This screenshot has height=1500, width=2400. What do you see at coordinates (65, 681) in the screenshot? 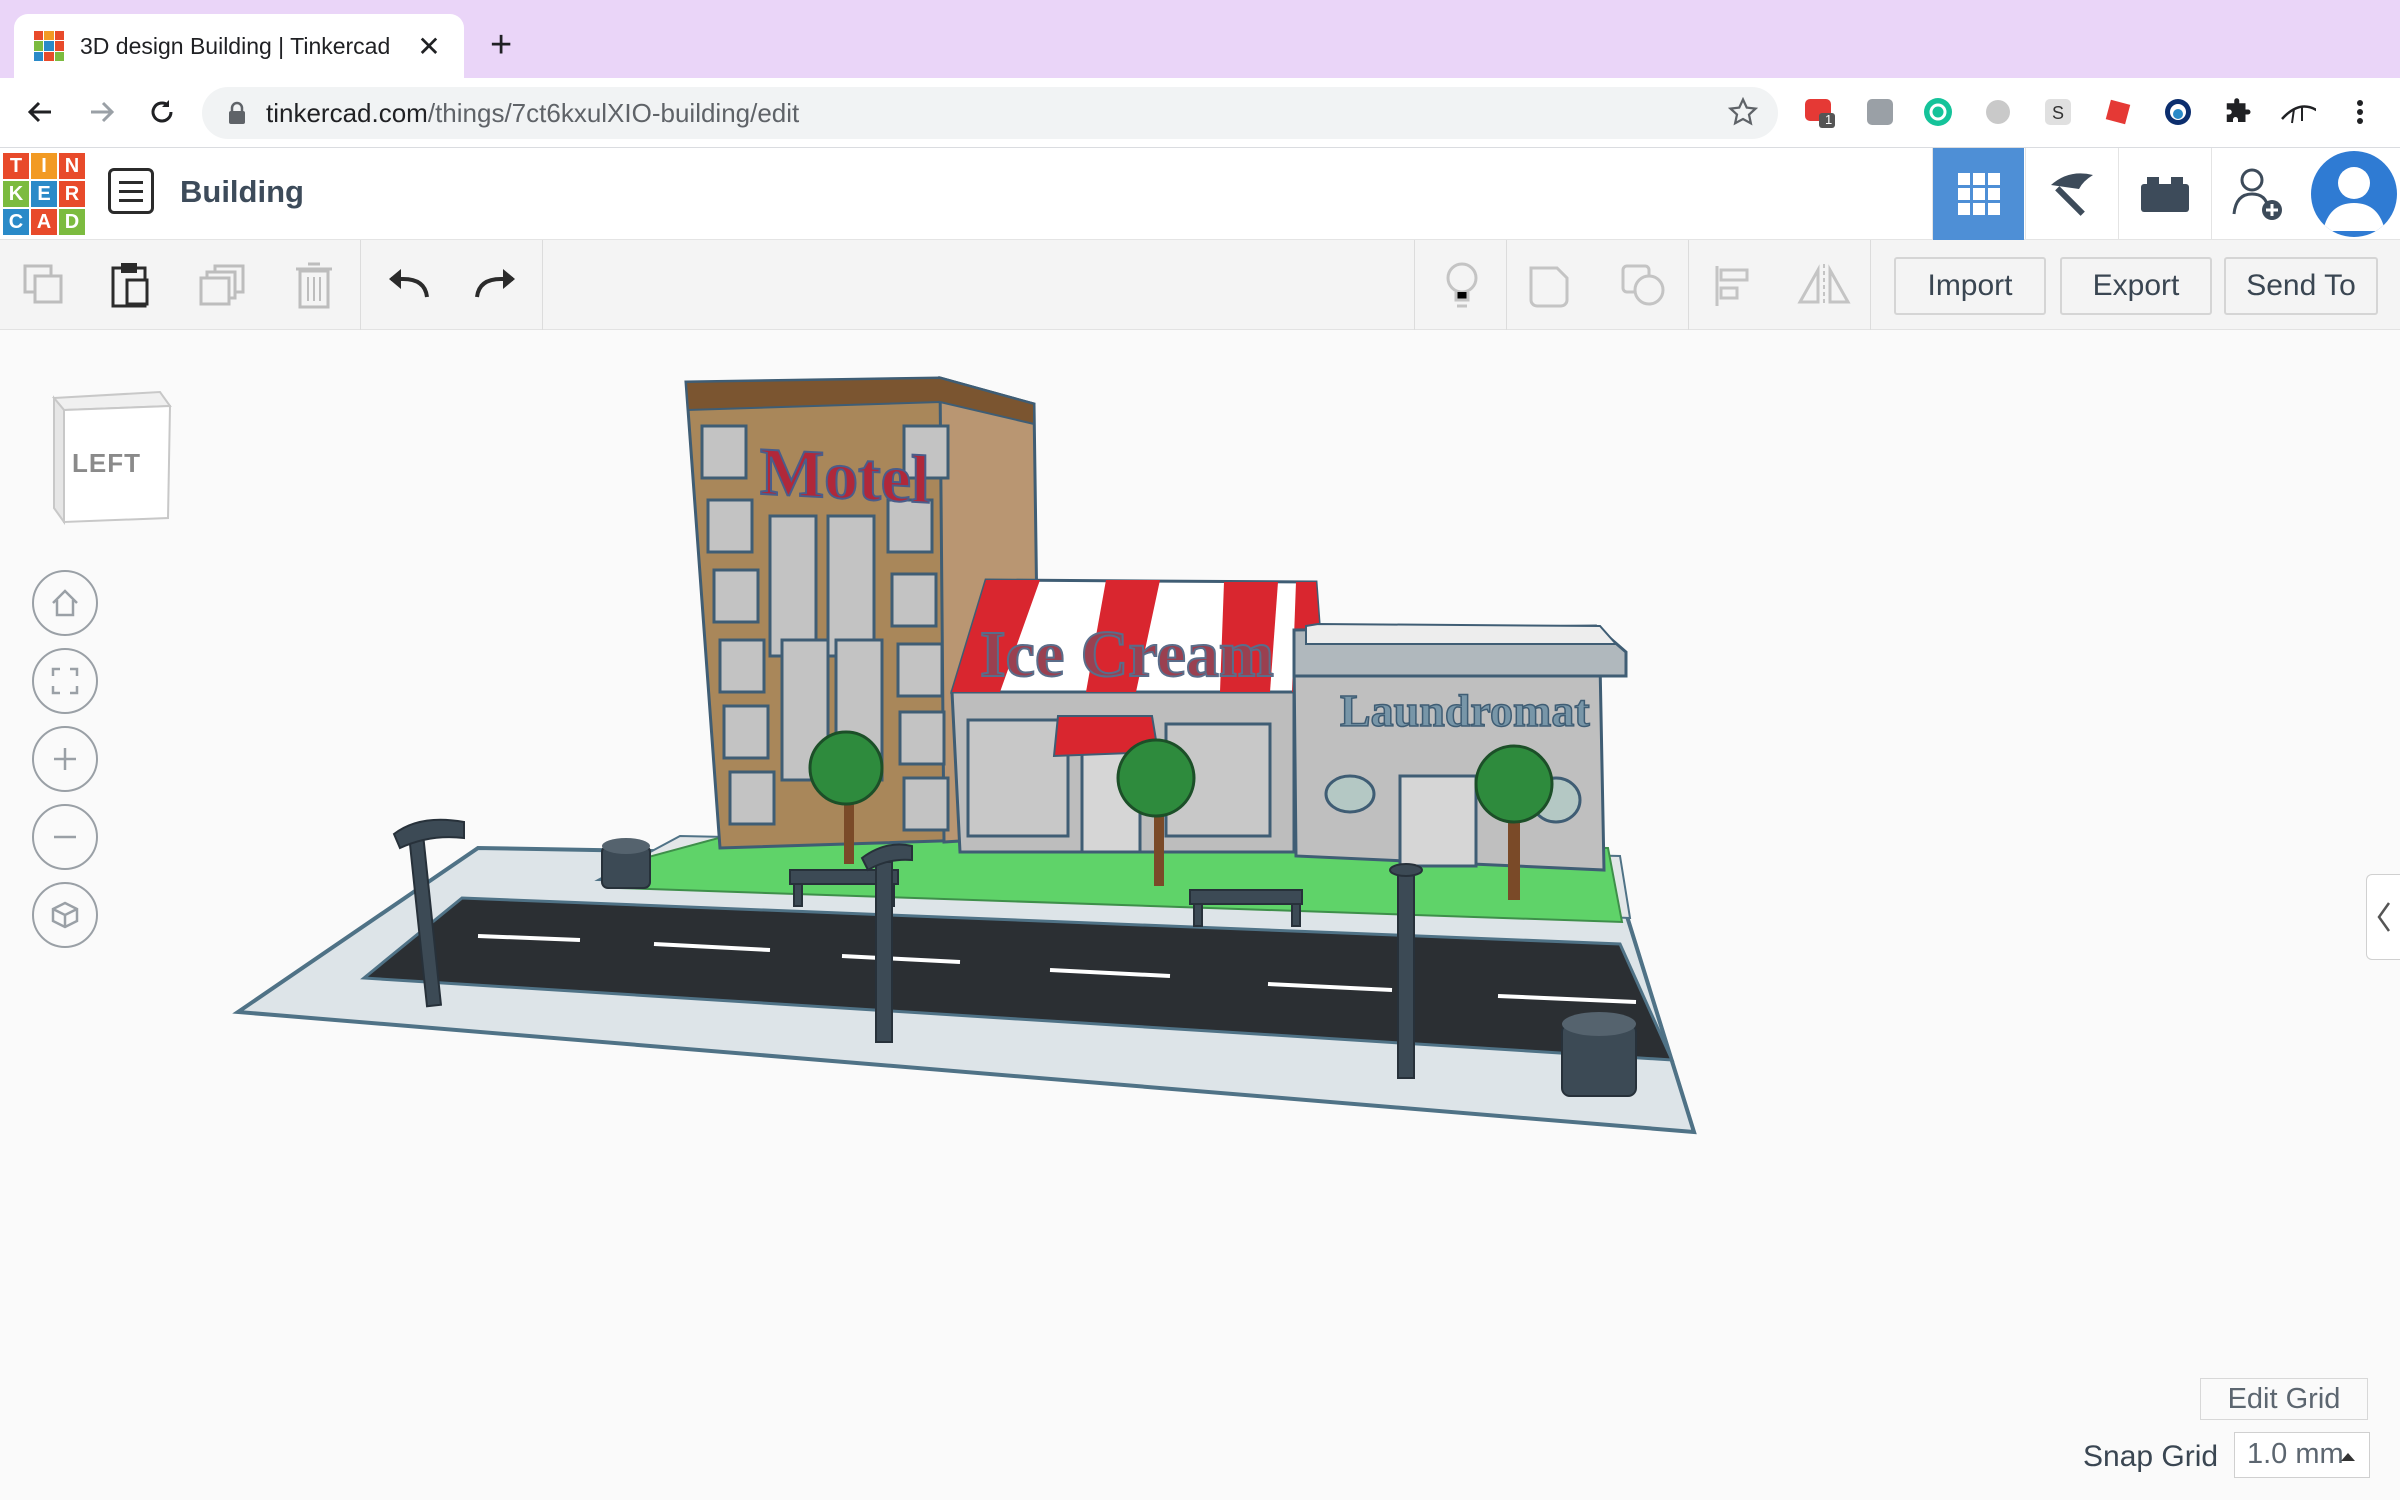
I see `fit-view-icon` at bounding box center [65, 681].